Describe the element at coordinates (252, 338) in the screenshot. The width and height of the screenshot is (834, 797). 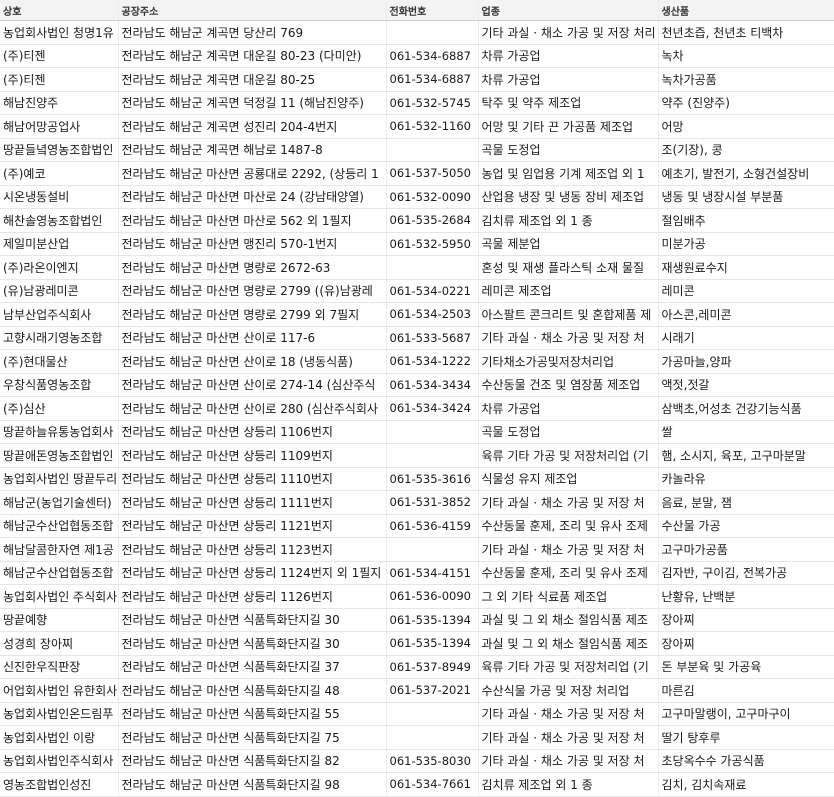
I see `address-cell: 전라남도 해남군 마산면 산이로 117-6` at that location.